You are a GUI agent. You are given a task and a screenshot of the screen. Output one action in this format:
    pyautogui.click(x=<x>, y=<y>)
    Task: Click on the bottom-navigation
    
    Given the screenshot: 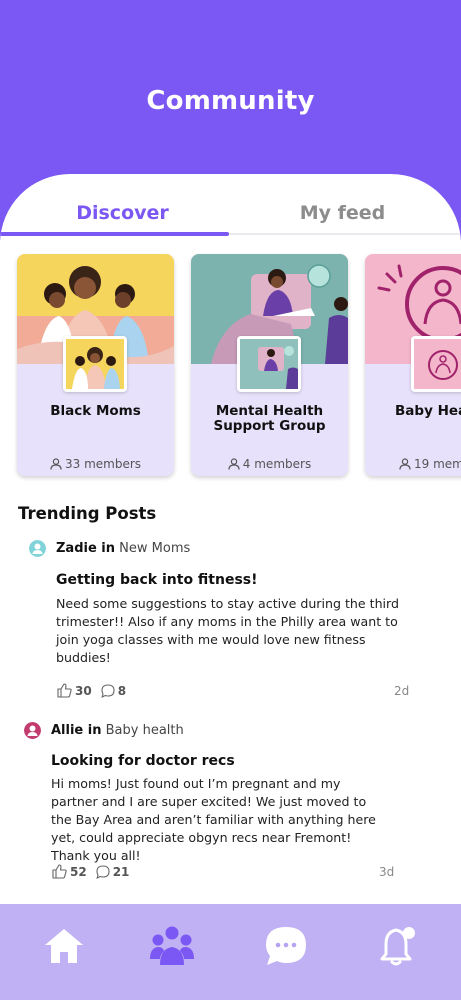 What is the action you would take?
    pyautogui.click(x=230, y=952)
    